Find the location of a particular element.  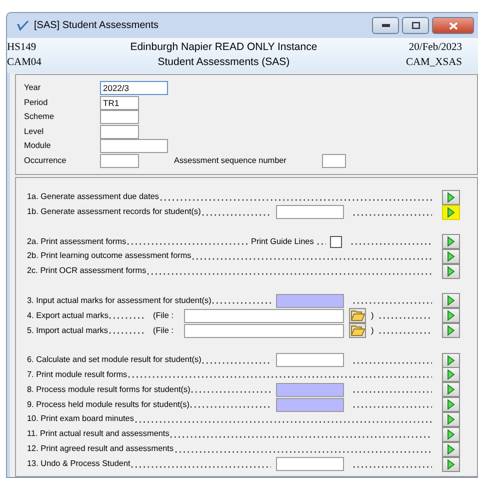

minimize-icon is located at coordinates (386, 25).